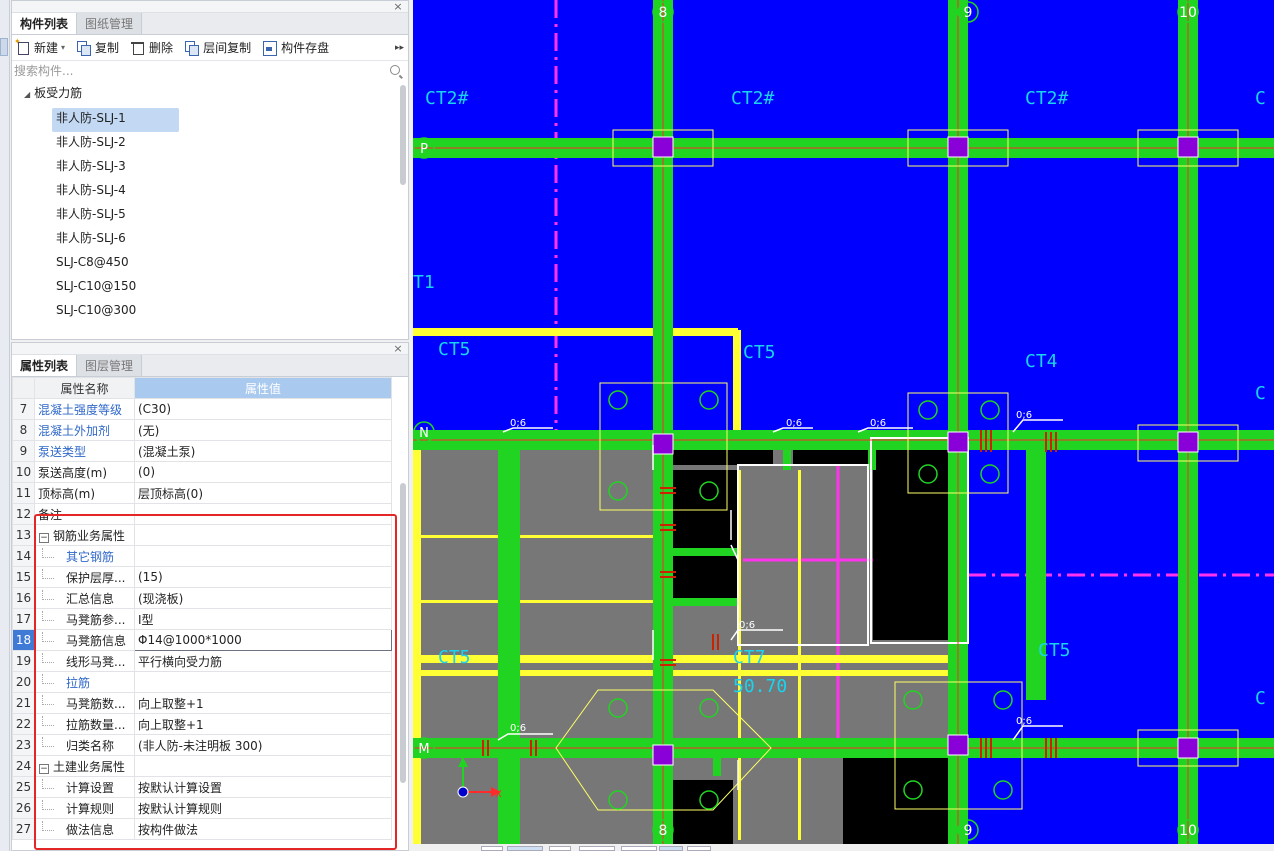  I want to click on property-row: 26 计算规则 按默认计算规则, so click(202, 808).